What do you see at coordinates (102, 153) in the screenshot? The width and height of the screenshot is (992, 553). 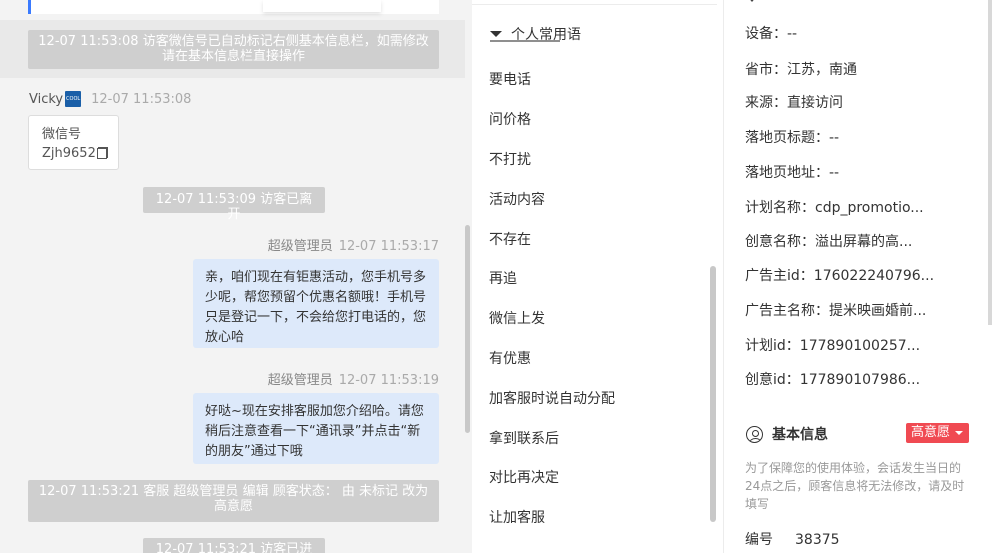 I see `copy-icon` at bounding box center [102, 153].